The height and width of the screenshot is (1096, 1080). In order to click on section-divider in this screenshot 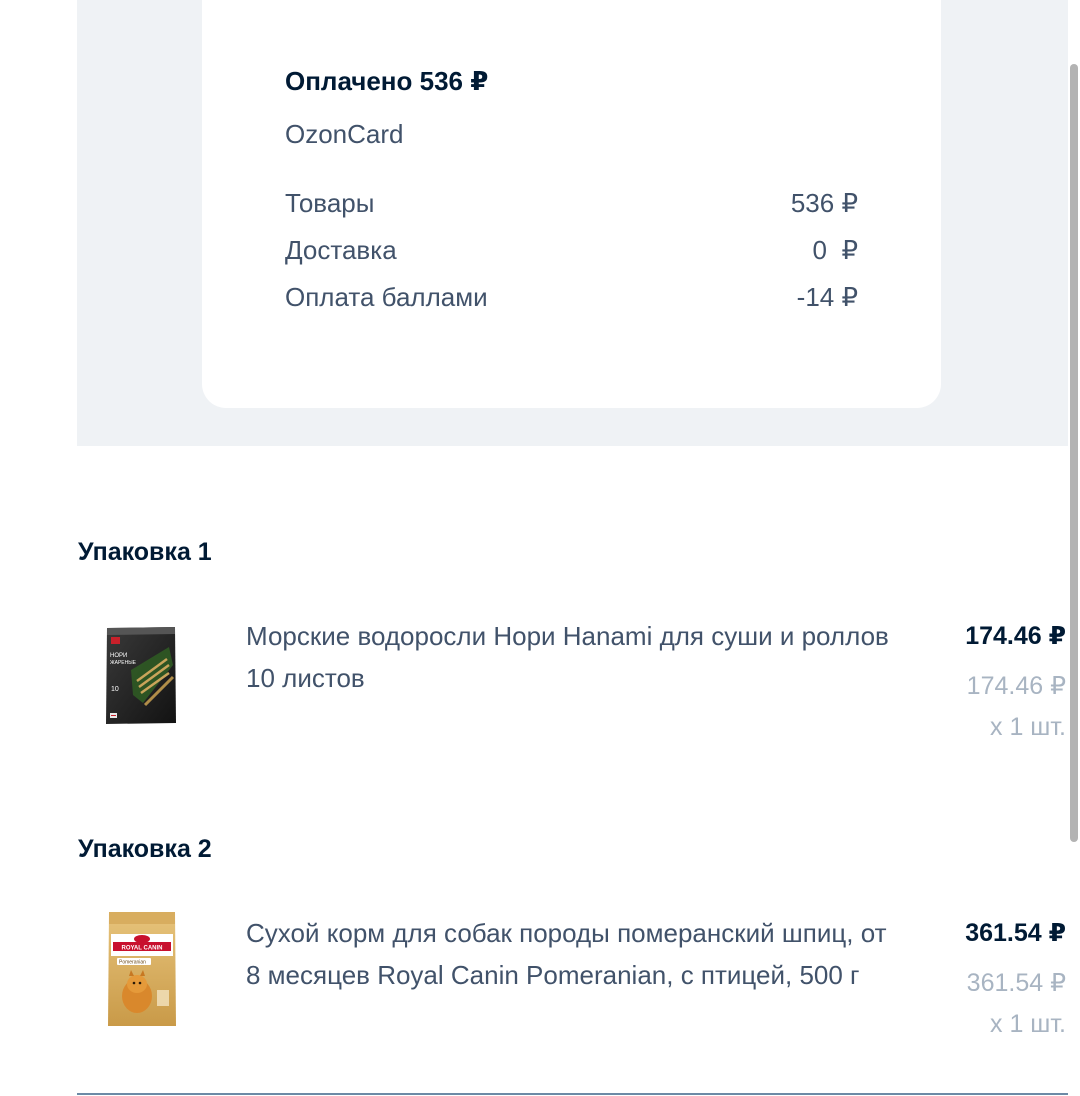, I will do `click(572, 1094)`.